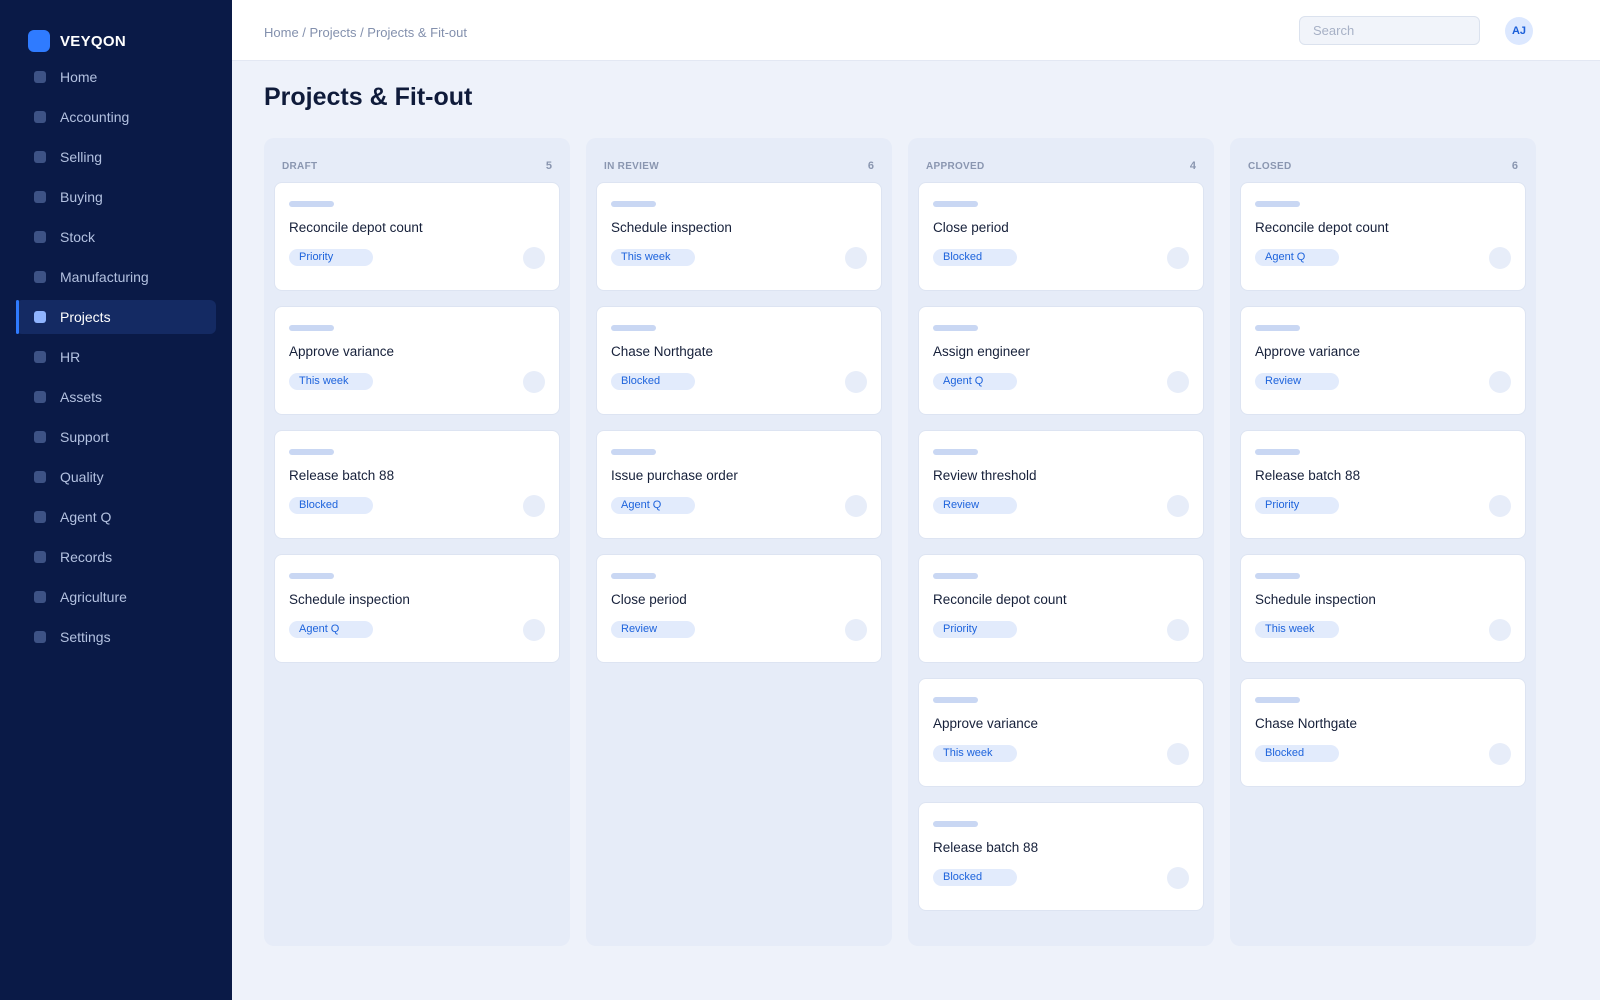 The image size is (1600, 1000). Describe the element at coordinates (116, 197) in the screenshot. I see `sidebar-item-buying: Buying` at that location.